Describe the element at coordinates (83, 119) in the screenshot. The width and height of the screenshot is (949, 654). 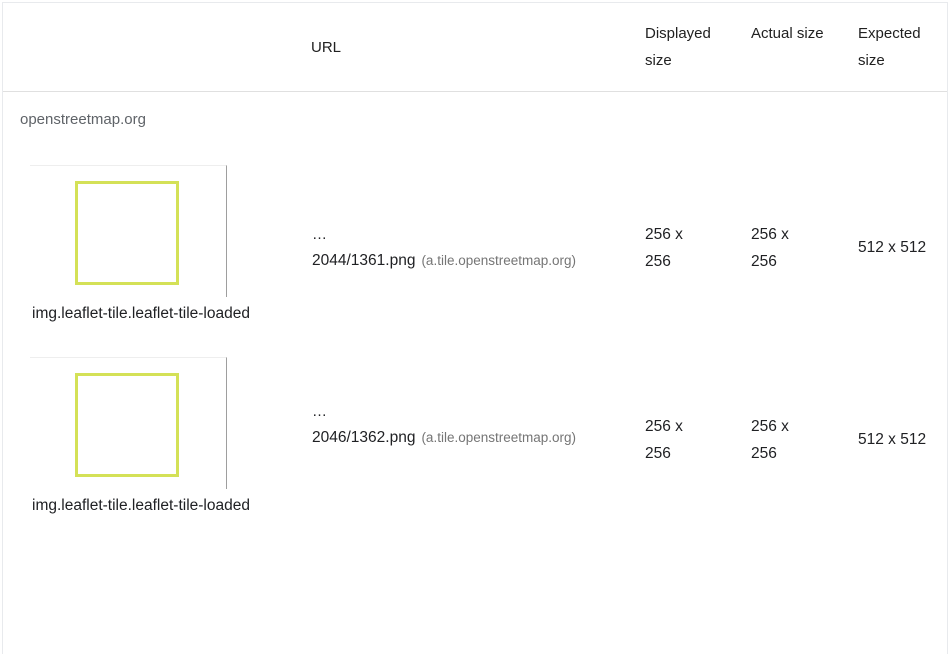
I see `group-label: openstreetmap.org` at that location.